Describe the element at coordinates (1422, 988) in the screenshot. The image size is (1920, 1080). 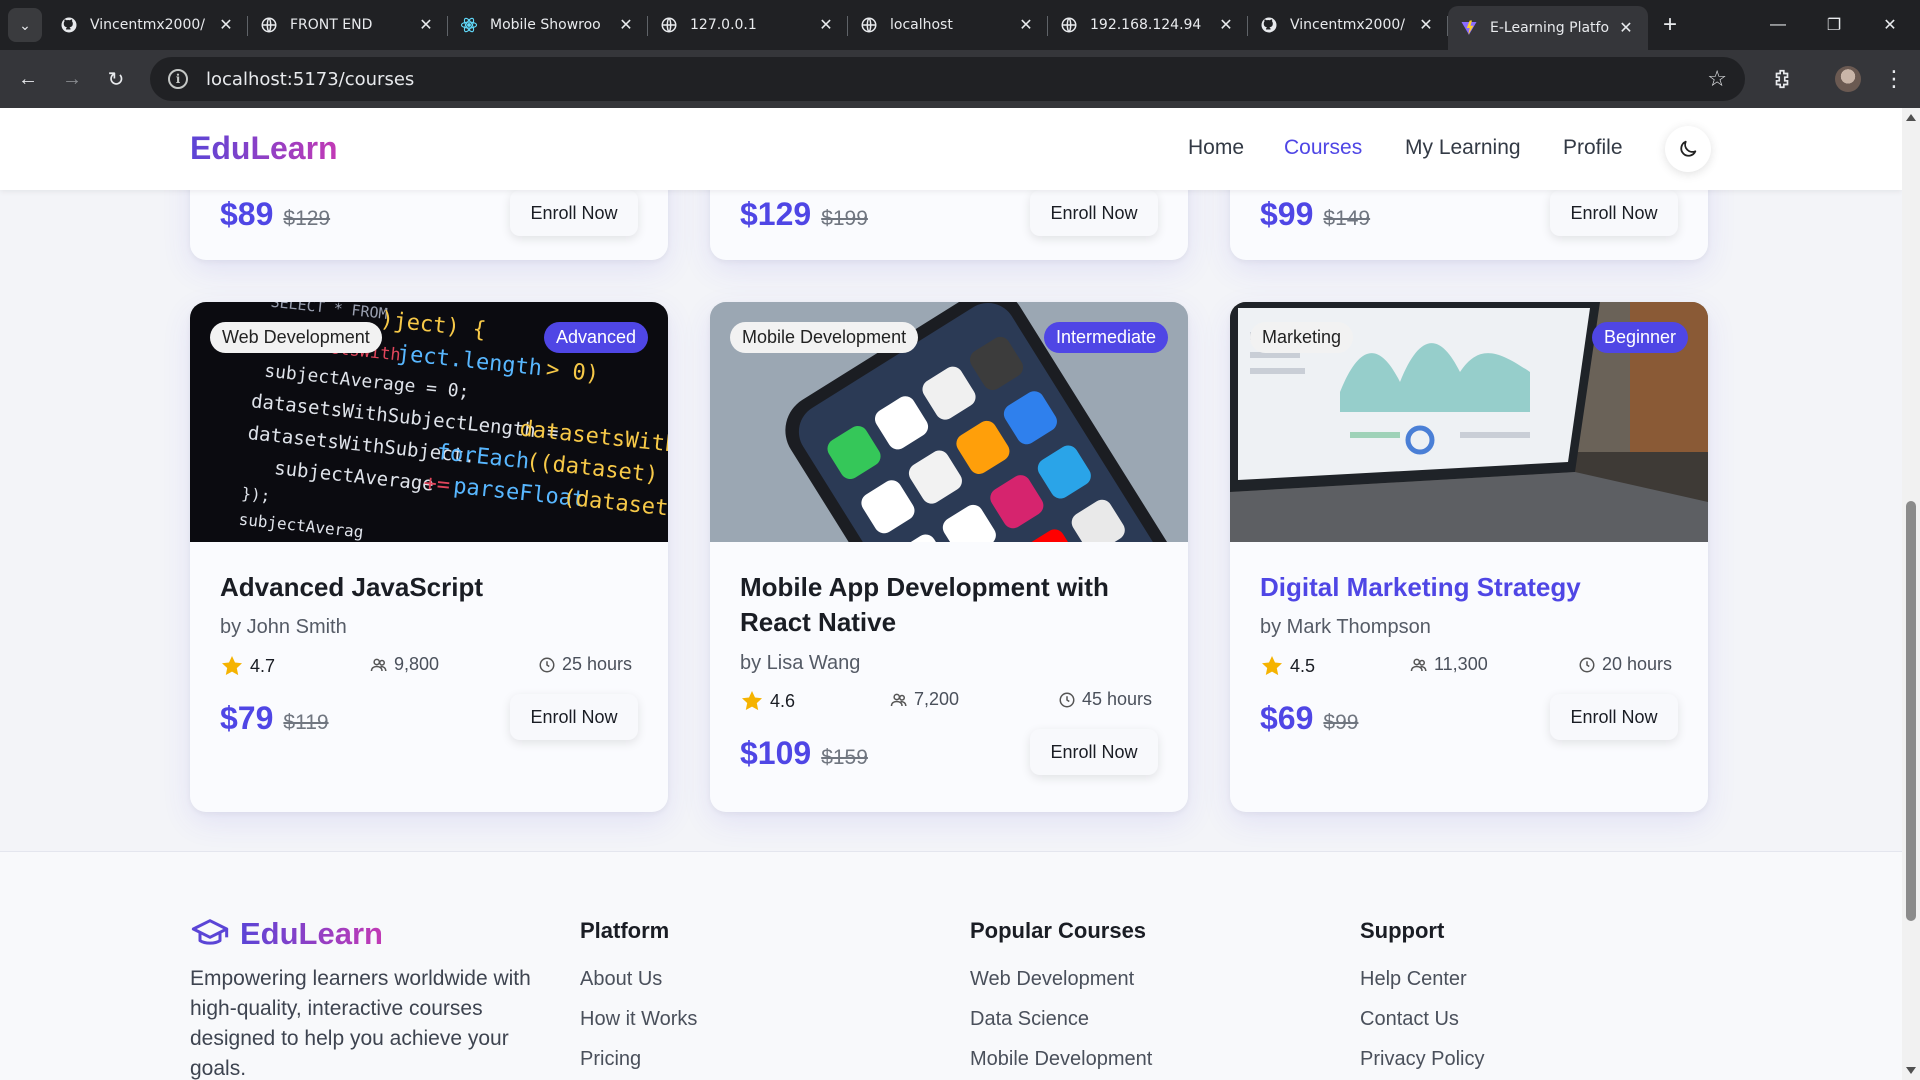
I see `footer-link-help-center: Help Center` at that location.